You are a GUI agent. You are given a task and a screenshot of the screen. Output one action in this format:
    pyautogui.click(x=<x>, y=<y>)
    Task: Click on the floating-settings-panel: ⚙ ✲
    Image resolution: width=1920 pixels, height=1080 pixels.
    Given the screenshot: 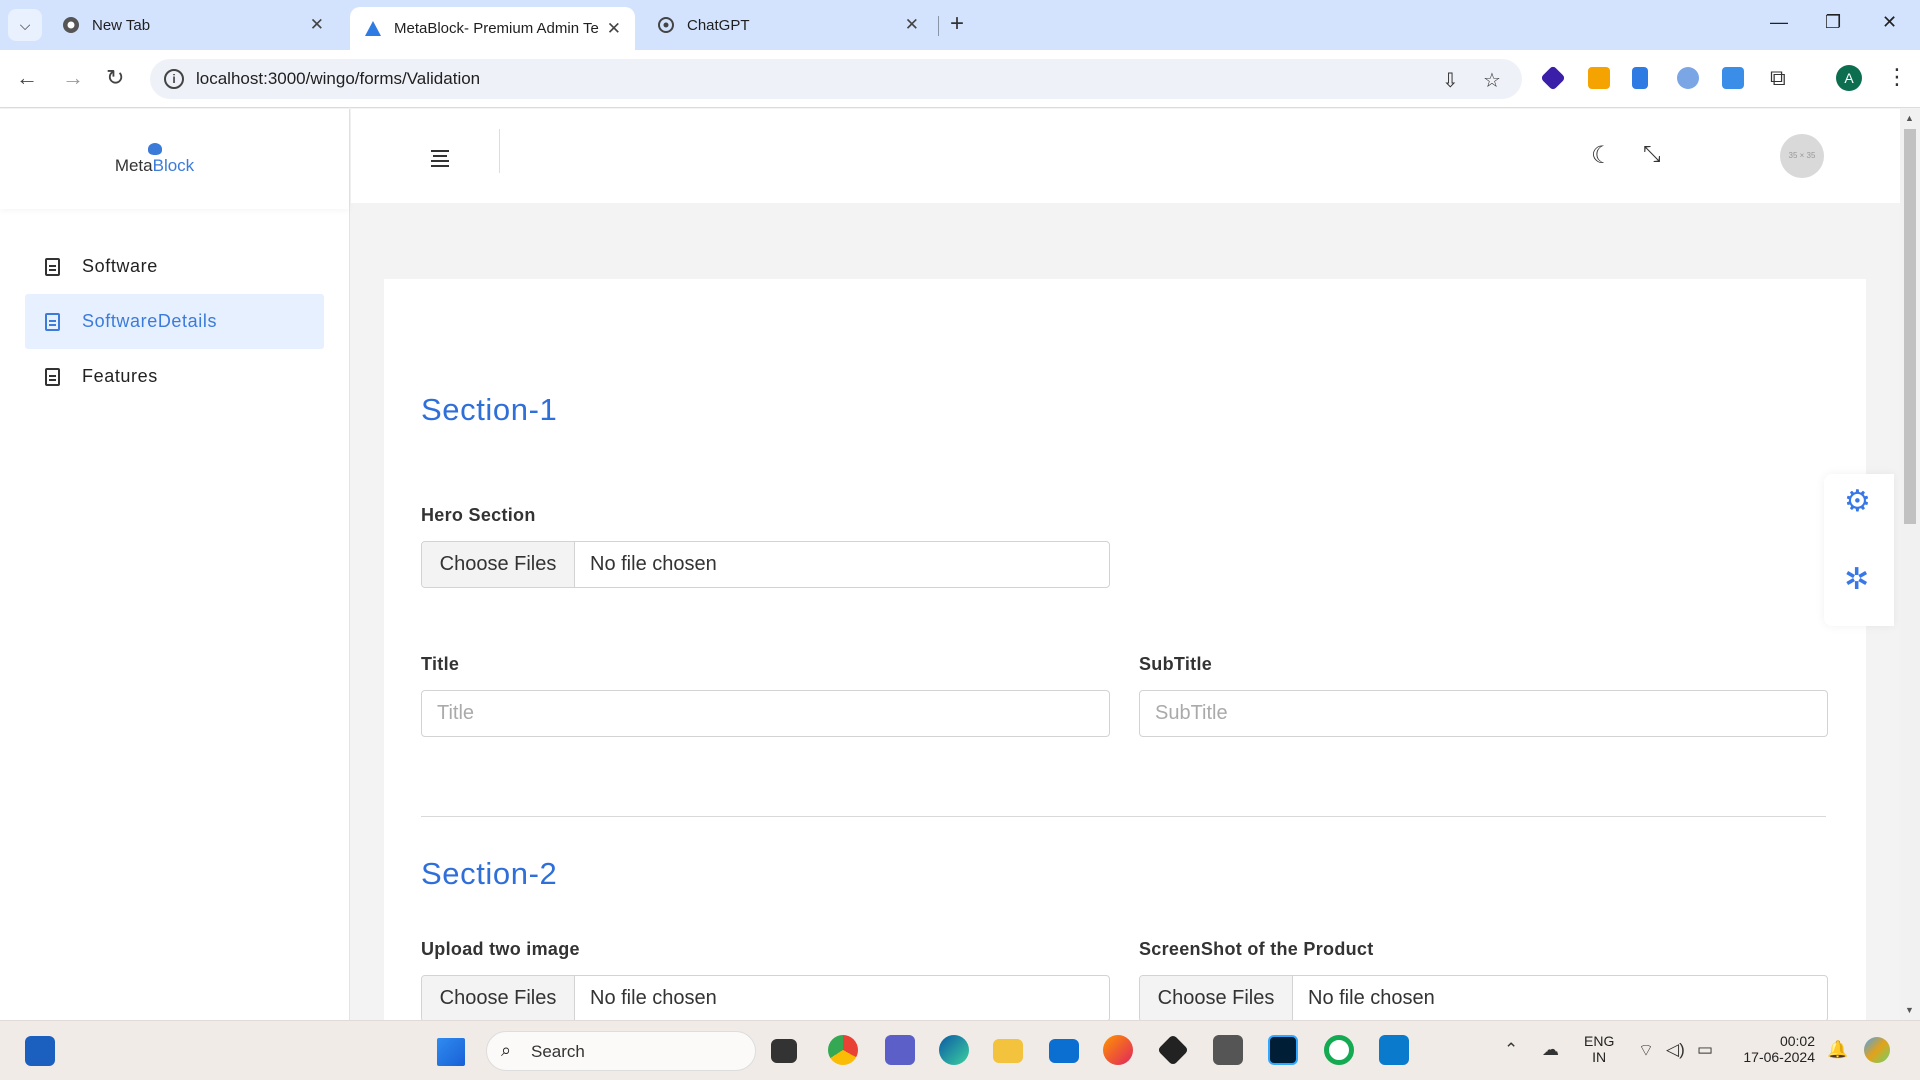 What is the action you would take?
    pyautogui.click(x=1859, y=550)
    